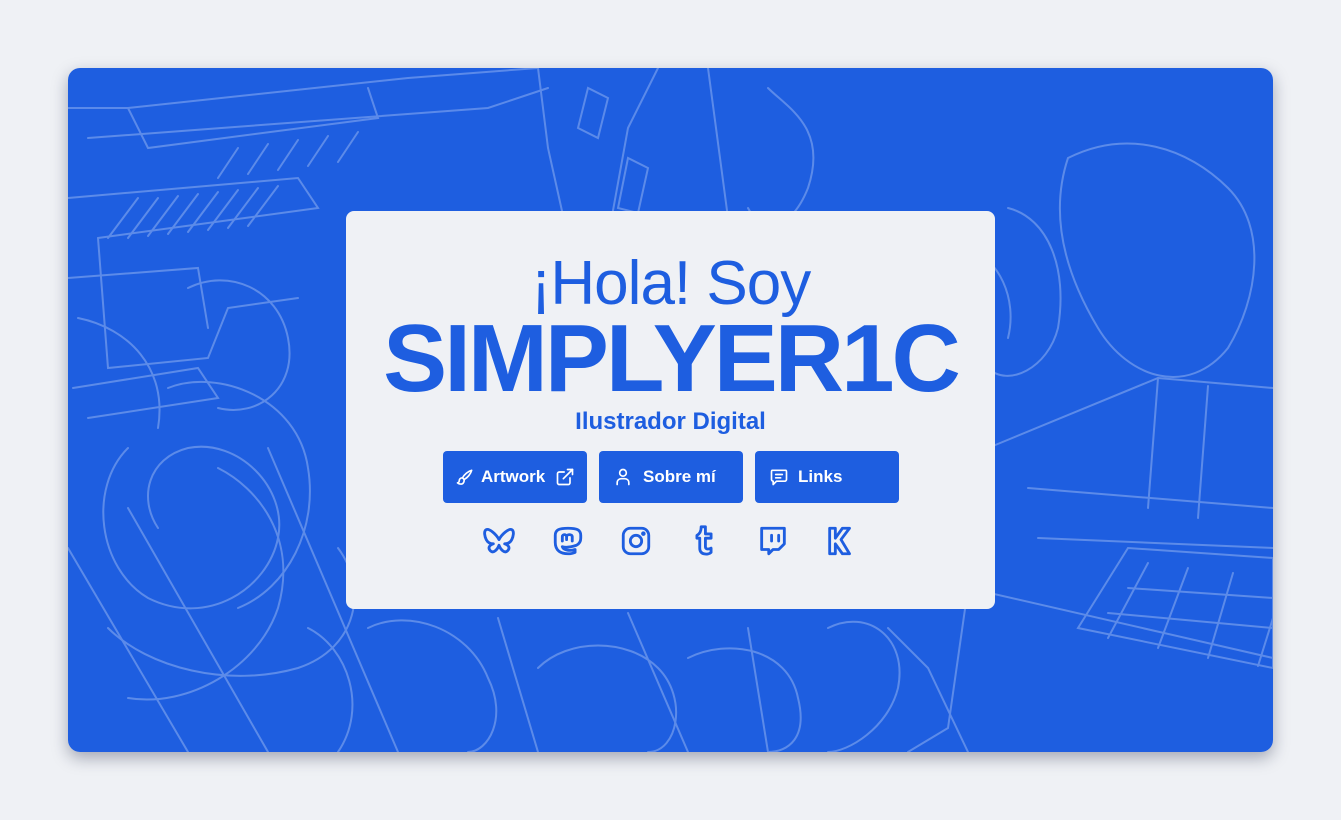 The image size is (1341, 820). I want to click on kofi-icon, so click(839, 541).